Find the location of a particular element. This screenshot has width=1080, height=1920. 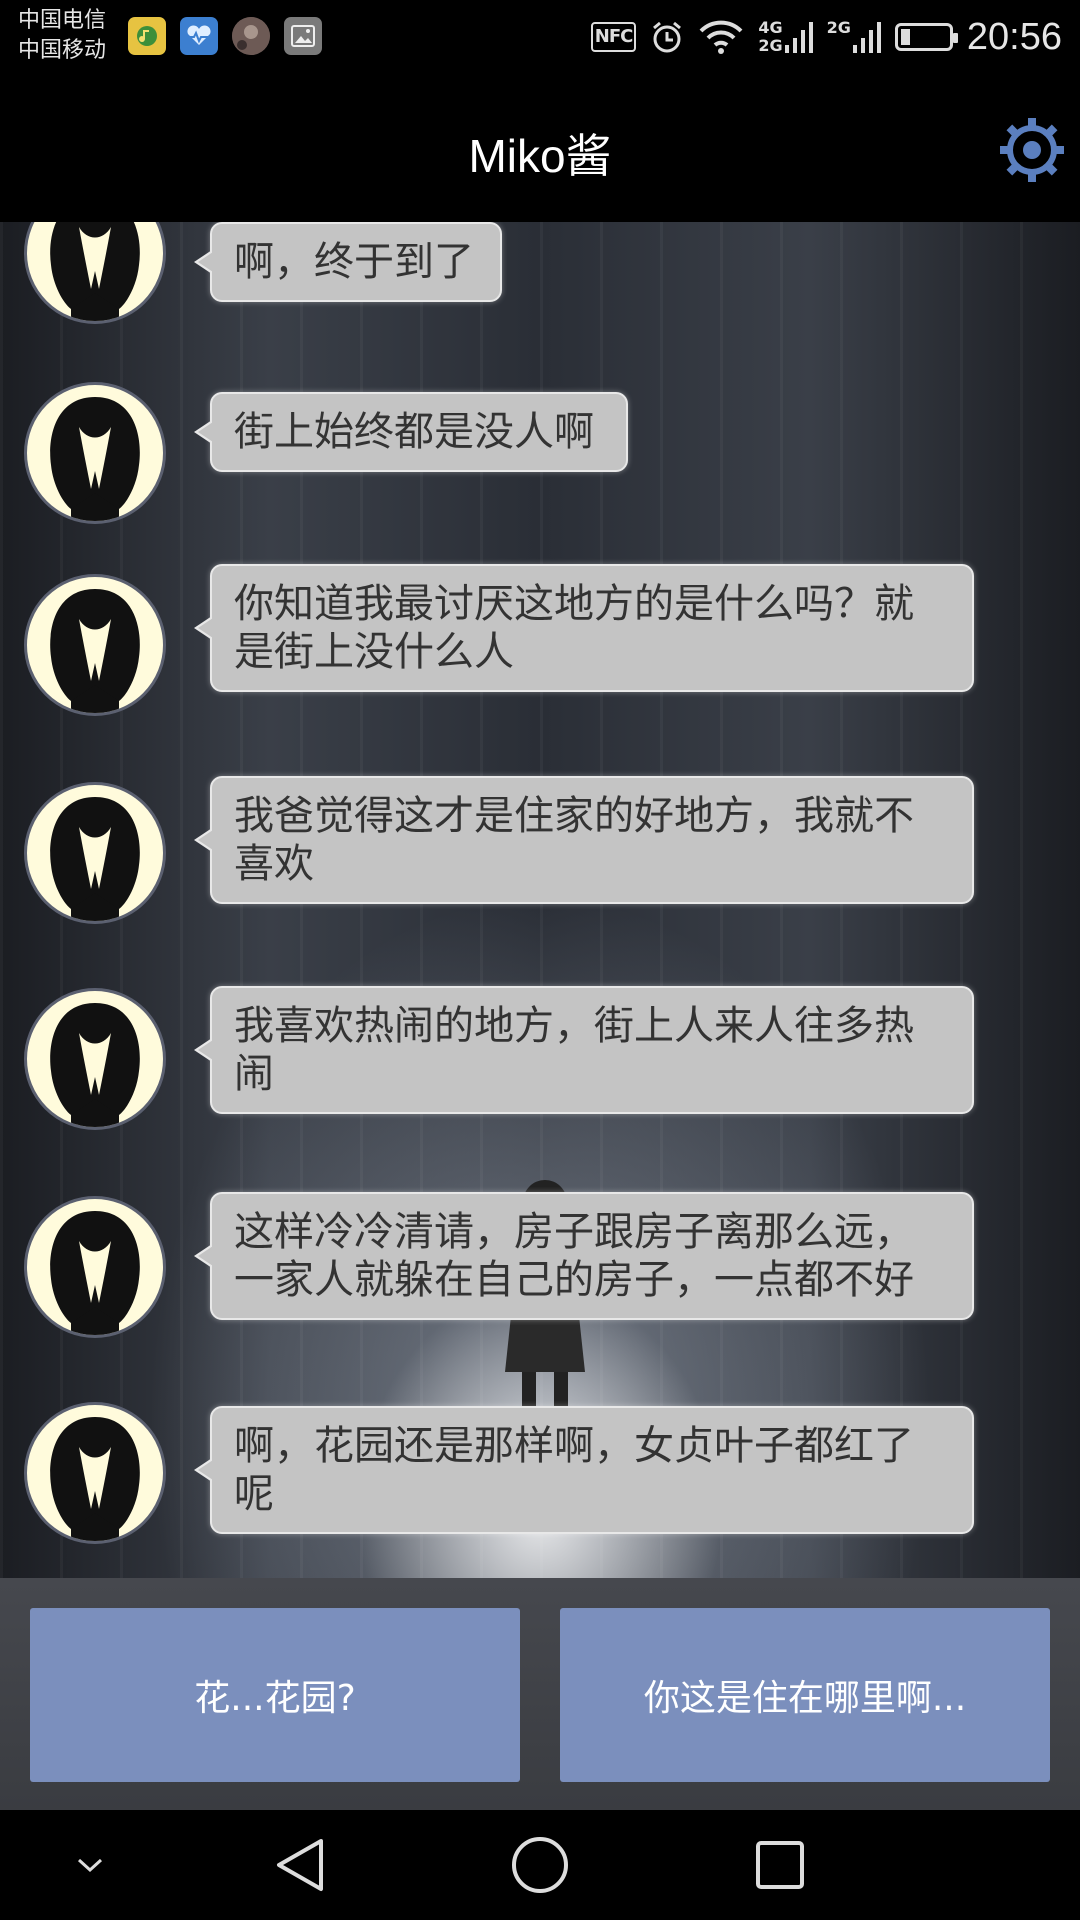

message-text: 你知道我最讨厌这地方的是什么吗？就是街上没什么人 is located at coordinates (574, 628).